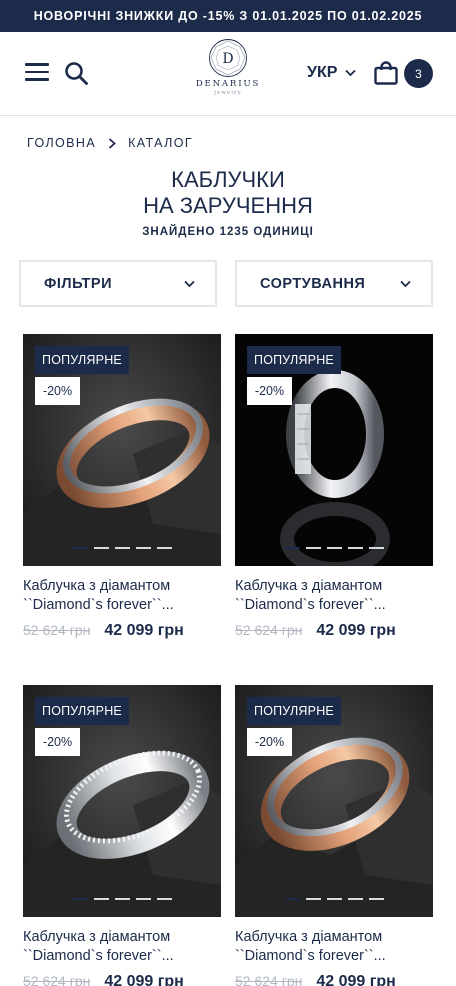 This screenshot has height=986, width=456. What do you see at coordinates (418, 73) in the screenshot?
I see `cart-count-badge: 3` at bounding box center [418, 73].